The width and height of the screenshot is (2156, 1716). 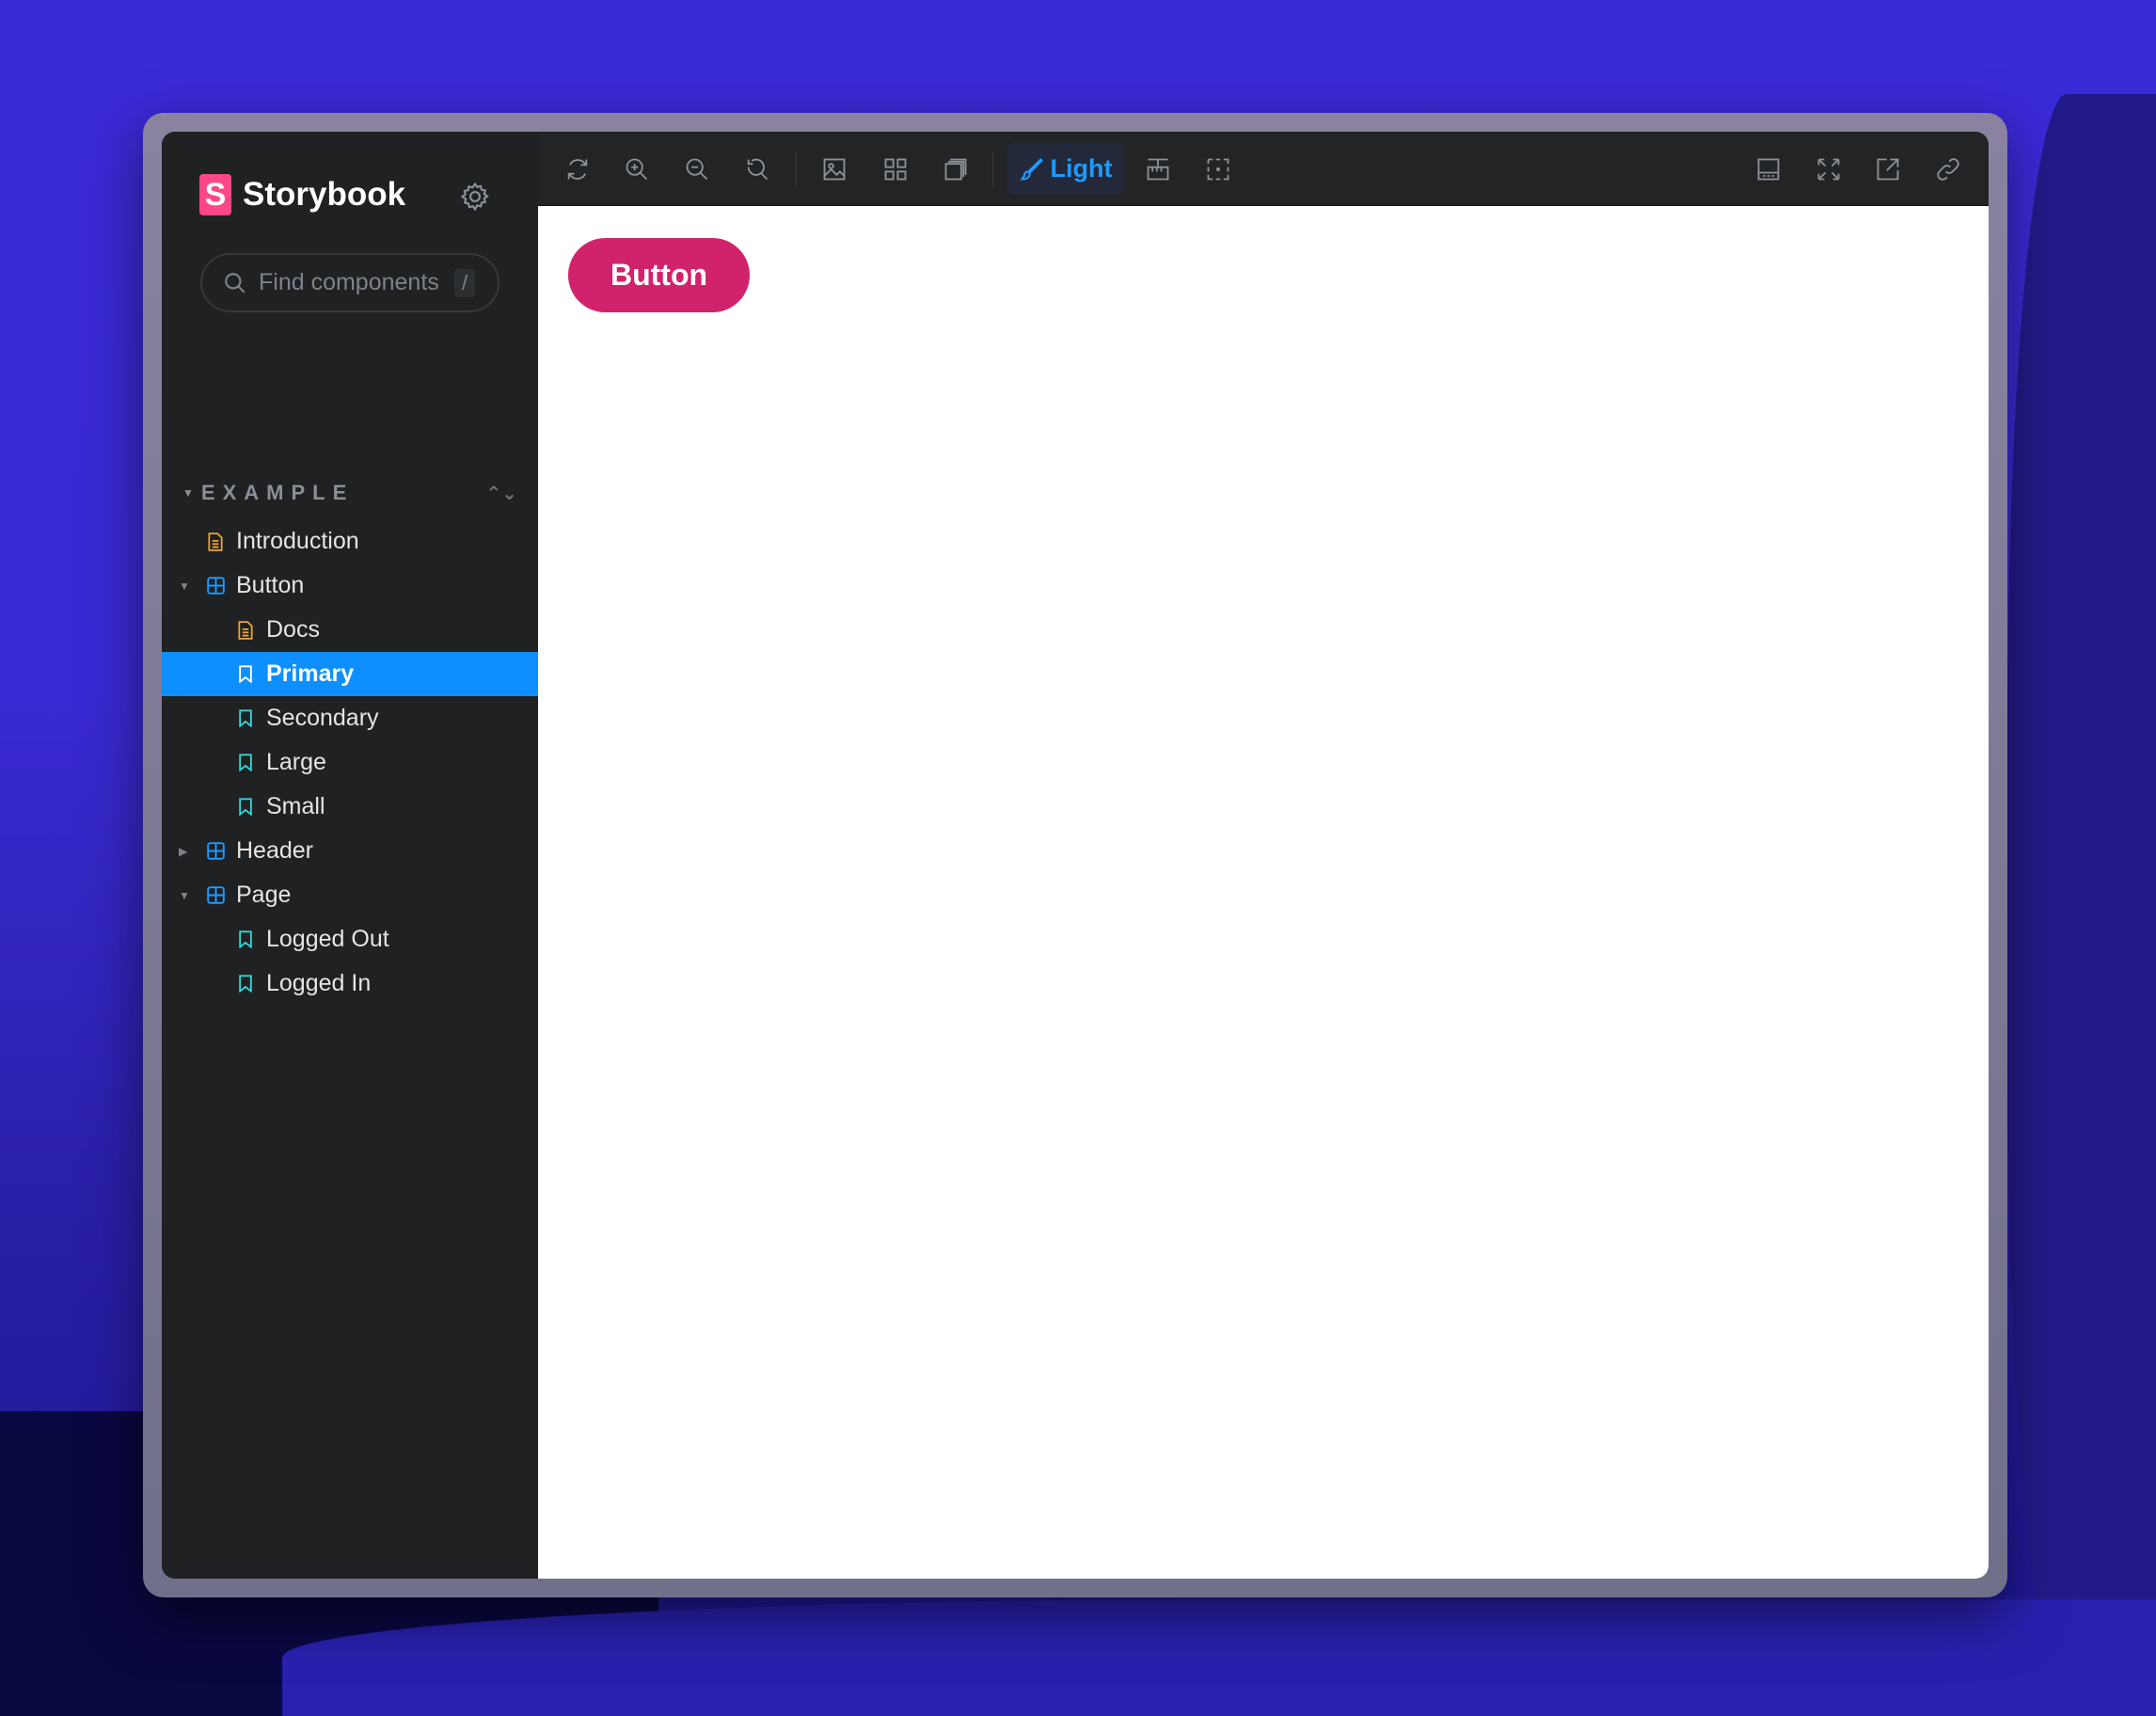 I want to click on measure-icon, so click(x=1158, y=169).